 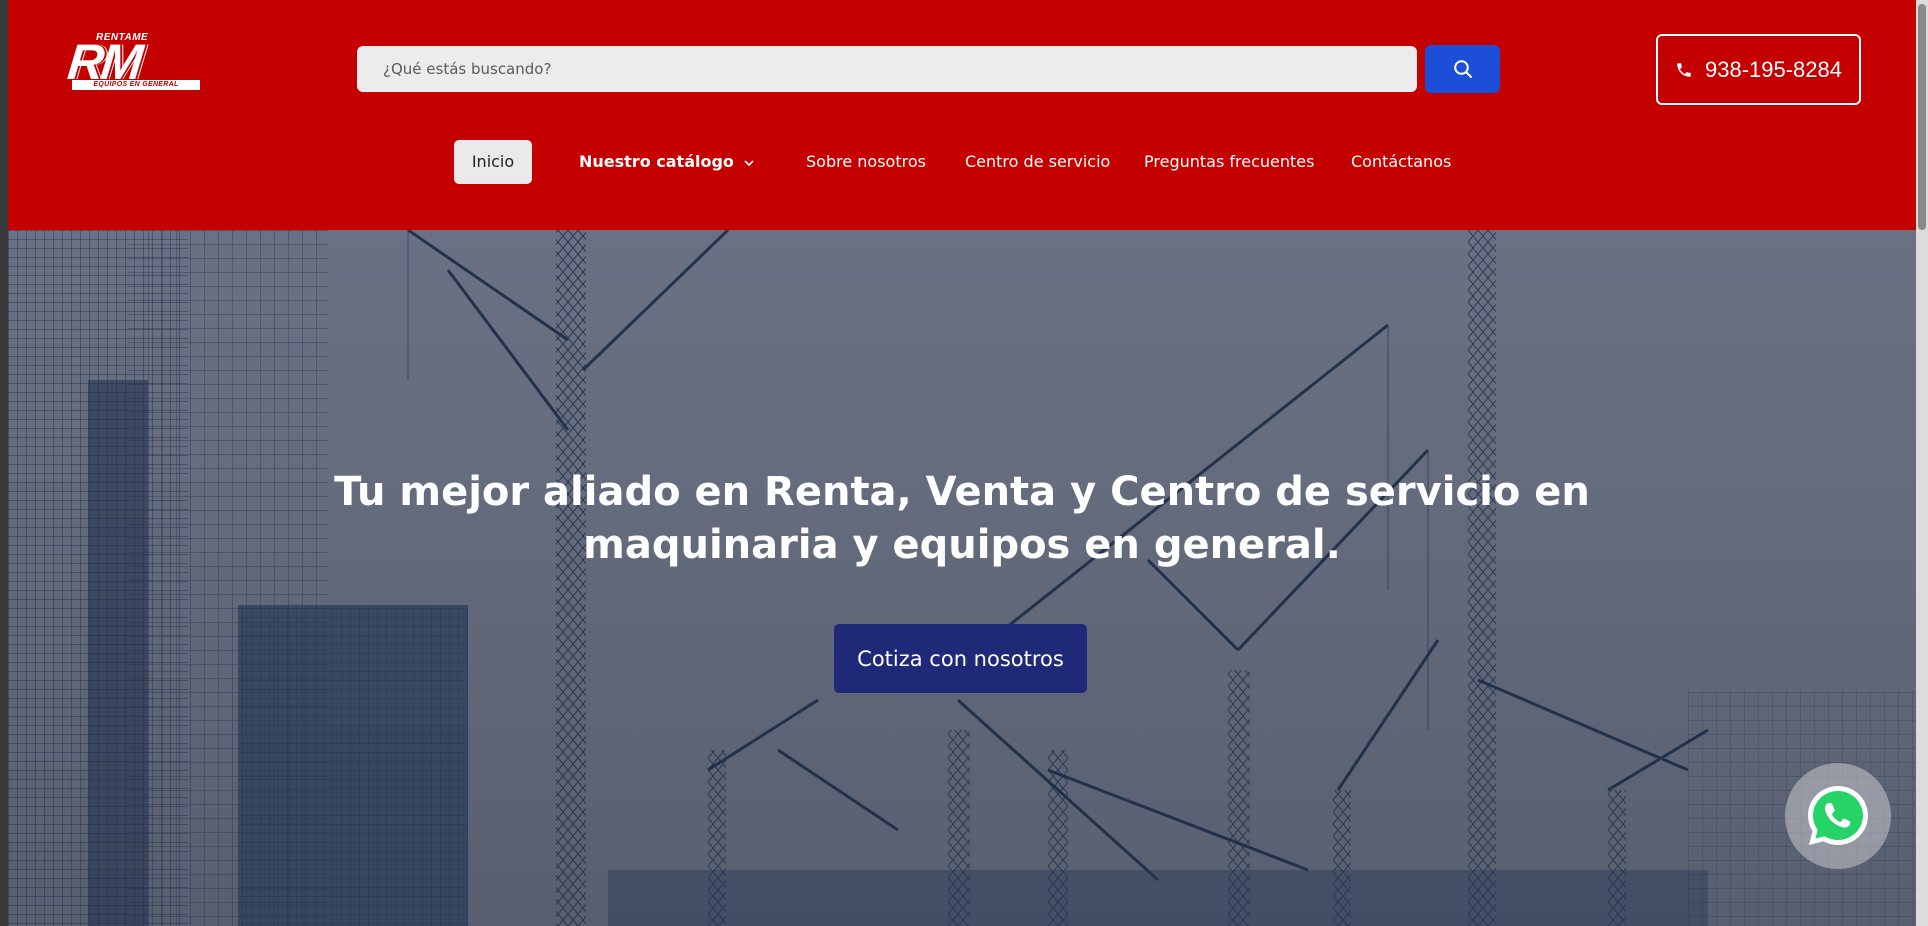 I want to click on scrollbar, so click(x=1922, y=463).